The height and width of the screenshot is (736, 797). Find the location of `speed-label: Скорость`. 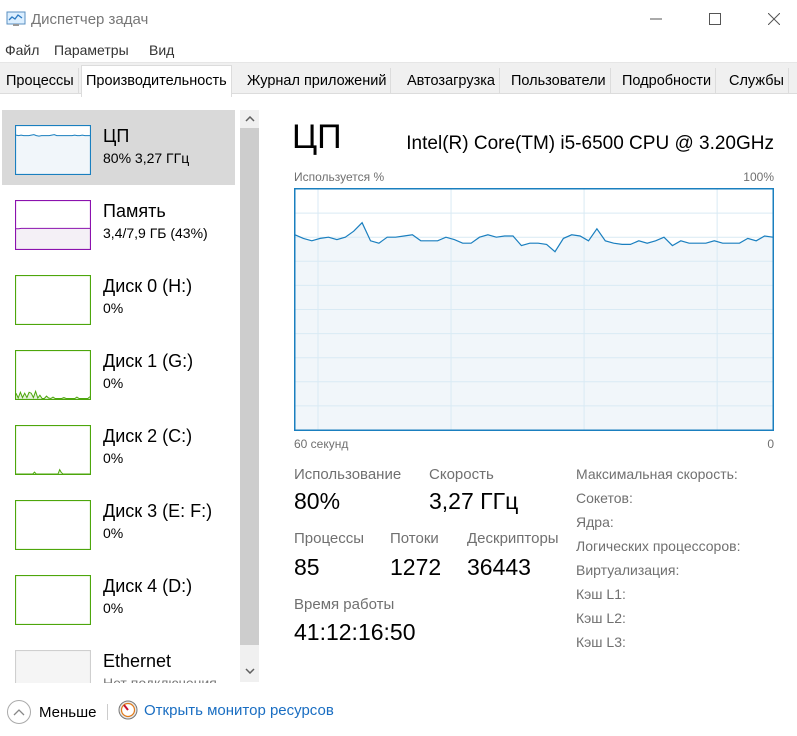

speed-label: Скорость is located at coordinates (461, 474).